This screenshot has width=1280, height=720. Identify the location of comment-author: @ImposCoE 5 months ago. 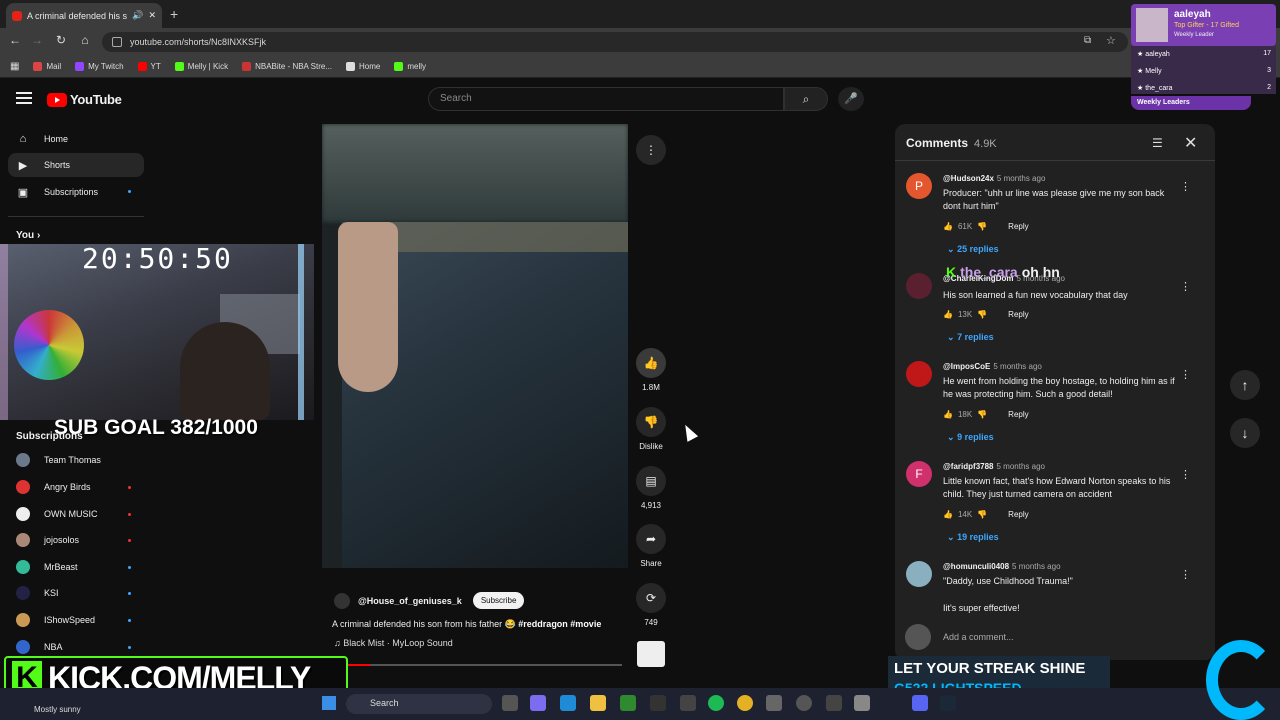
(992, 366).